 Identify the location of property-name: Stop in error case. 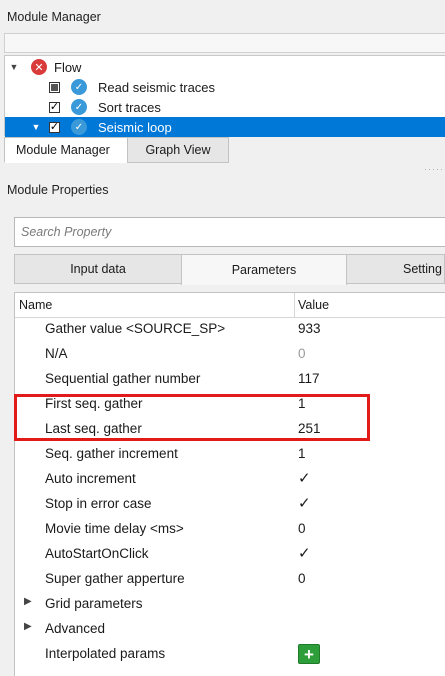
(98, 503).